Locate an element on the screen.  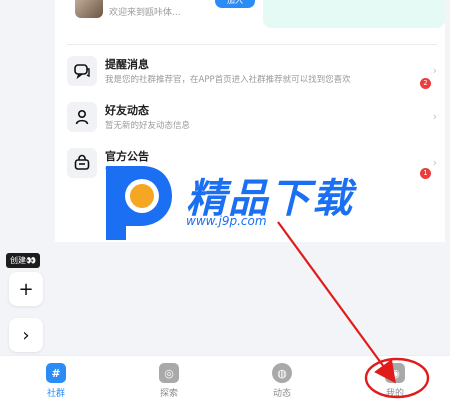
message-subtitle: 我是您的社群推荐官，在APP首页进入社群推荐就可以找到您喜欢 is located at coordinates (228, 80).